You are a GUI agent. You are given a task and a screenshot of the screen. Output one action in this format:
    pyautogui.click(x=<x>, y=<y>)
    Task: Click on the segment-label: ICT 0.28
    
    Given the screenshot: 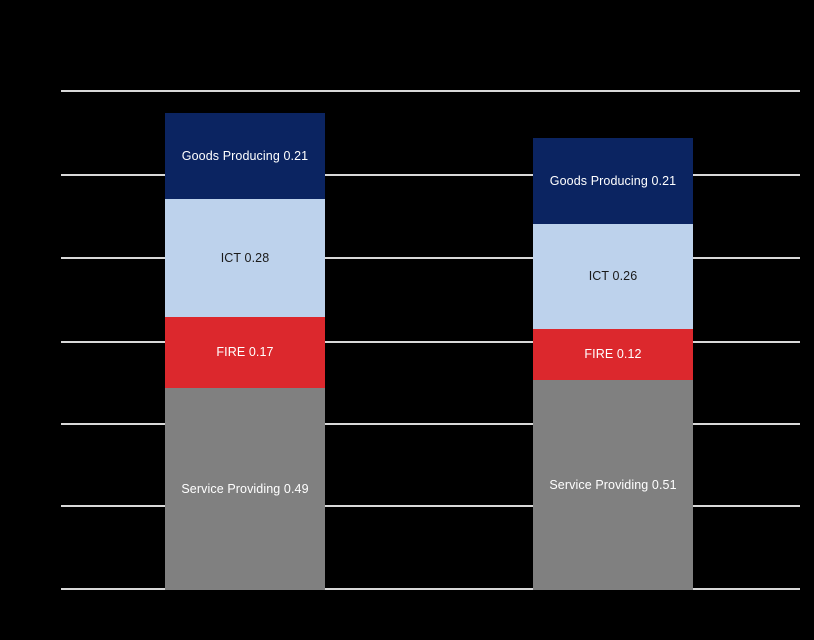 What is the action you would take?
    pyautogui.click(x=245, y=257)
    